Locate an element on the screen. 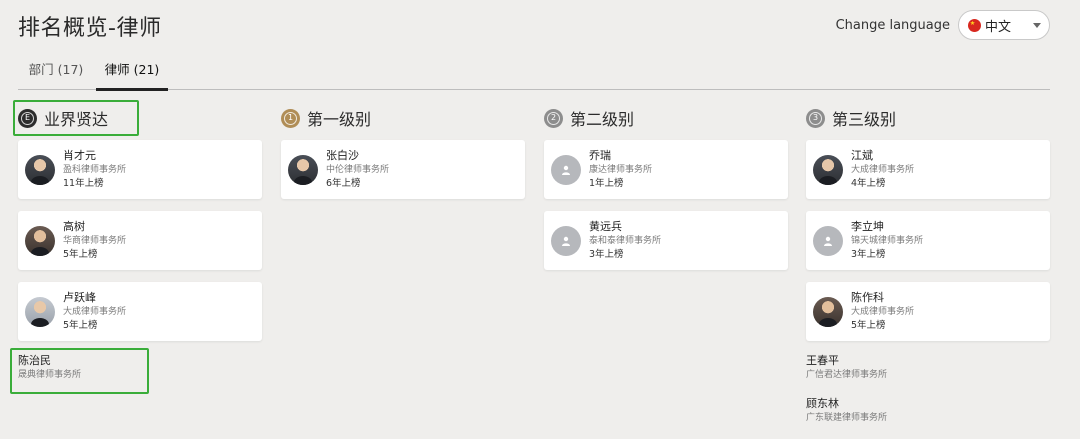 The height and width of the screenshot is (439, 1080). column-band-1: 1 第一级别 张白沙 中伦律师事务所 6年上榜 is located at coordinates (403, 158).